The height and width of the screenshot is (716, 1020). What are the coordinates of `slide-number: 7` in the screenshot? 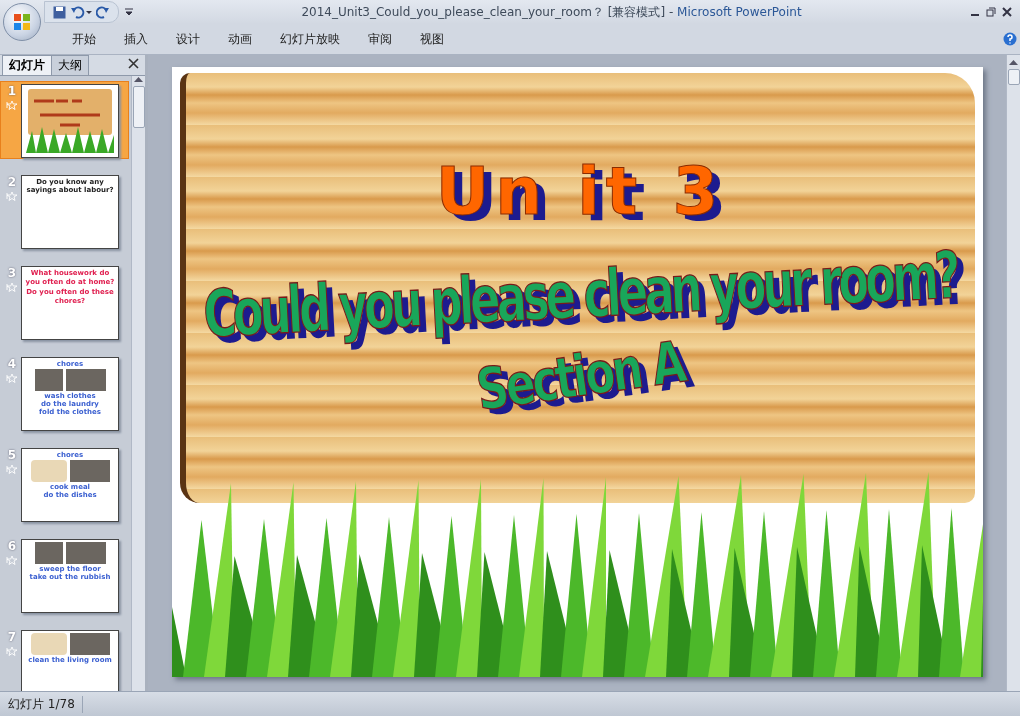 It's located at (12, 637).